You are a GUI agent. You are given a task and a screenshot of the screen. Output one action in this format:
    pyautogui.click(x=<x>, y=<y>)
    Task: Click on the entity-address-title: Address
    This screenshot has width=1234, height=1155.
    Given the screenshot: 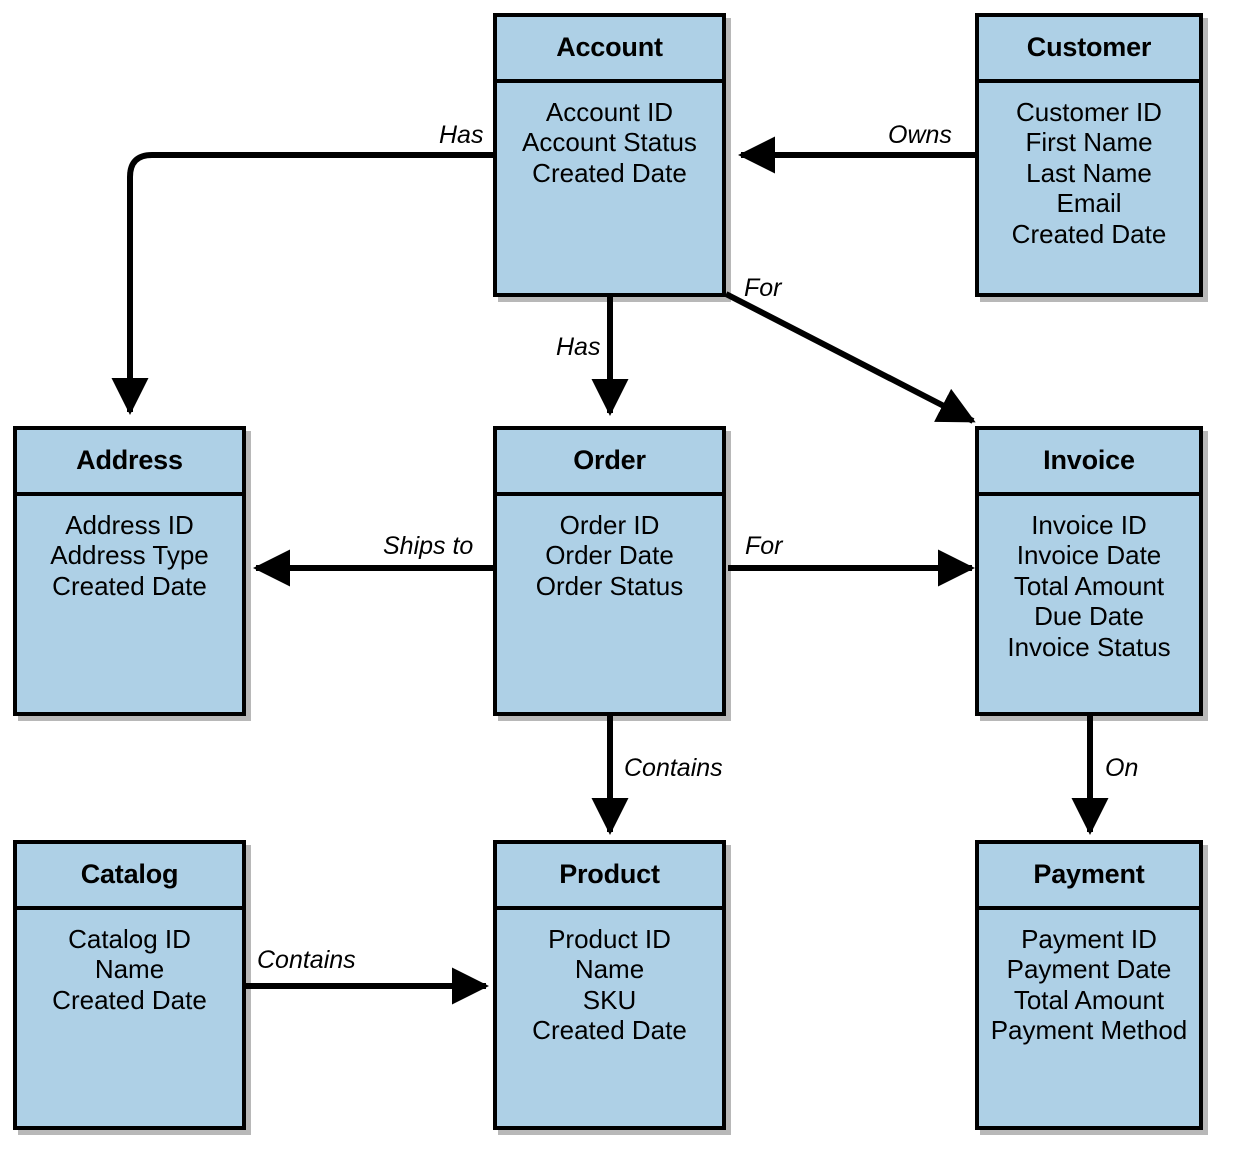 What is the action you would take?
    pyautogui.click(x=129, y=463)
    